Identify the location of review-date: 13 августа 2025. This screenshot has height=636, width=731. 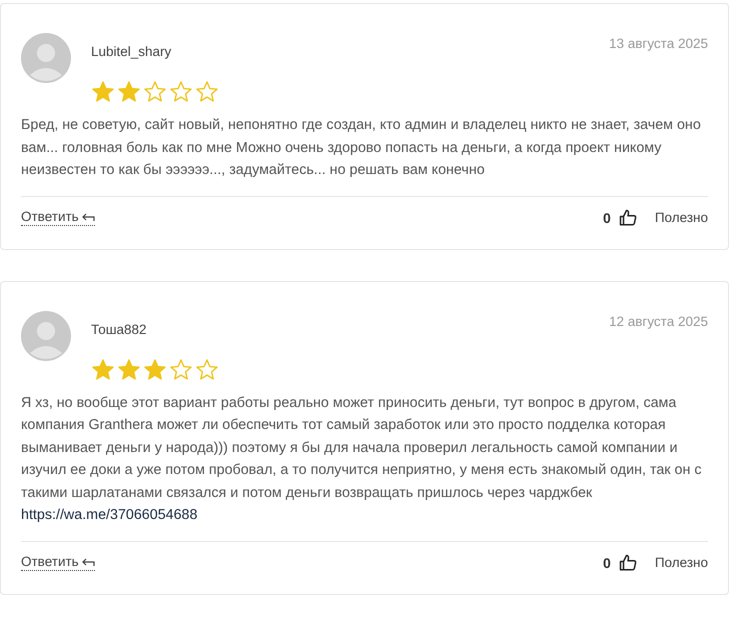
(658, 43).